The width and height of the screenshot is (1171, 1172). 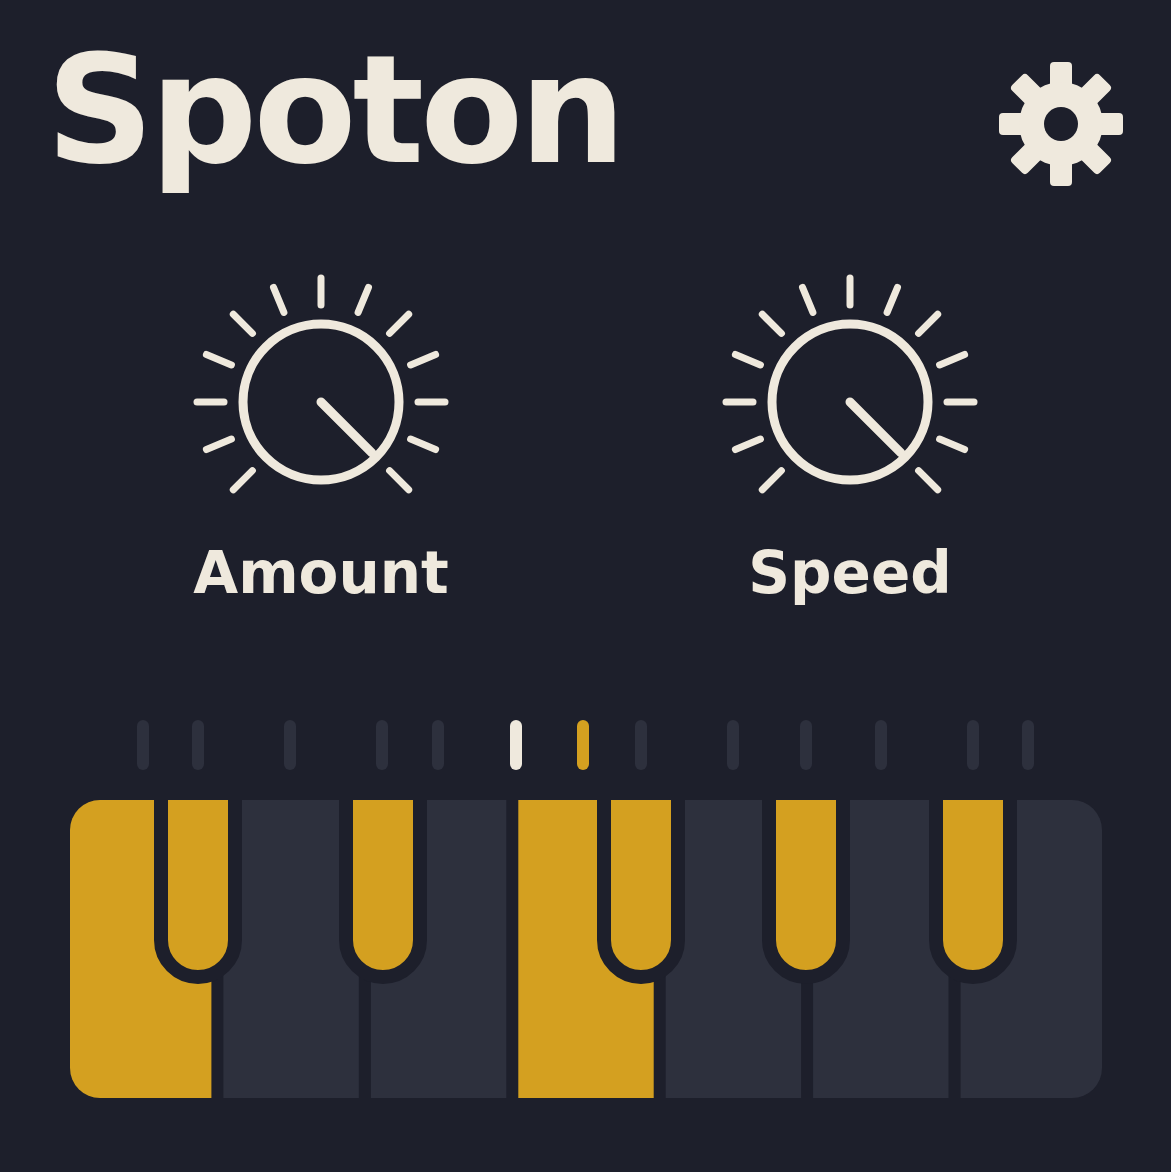 I want to click on settings-icon, so click(x=1061, y=124).